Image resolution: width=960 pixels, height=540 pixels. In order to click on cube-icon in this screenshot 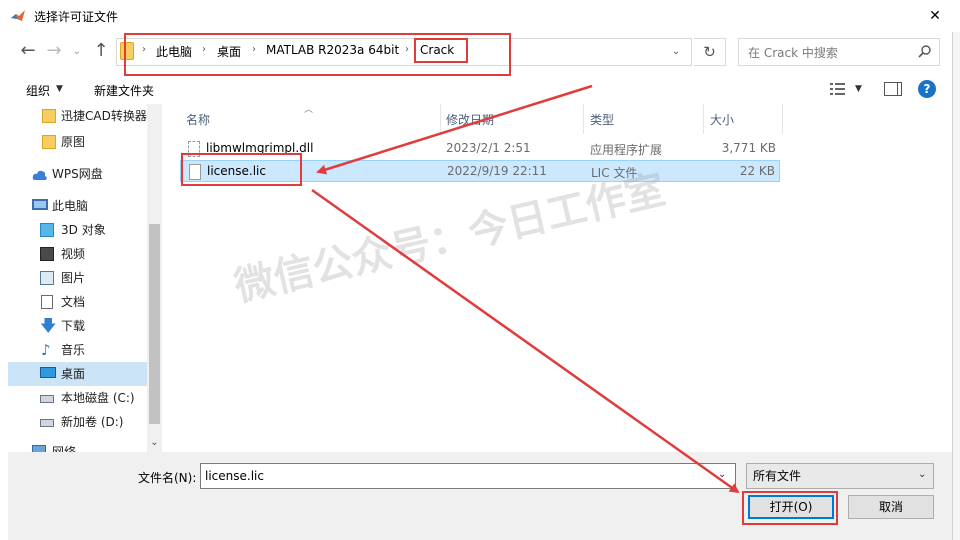, I will do `click(47, 230)`.